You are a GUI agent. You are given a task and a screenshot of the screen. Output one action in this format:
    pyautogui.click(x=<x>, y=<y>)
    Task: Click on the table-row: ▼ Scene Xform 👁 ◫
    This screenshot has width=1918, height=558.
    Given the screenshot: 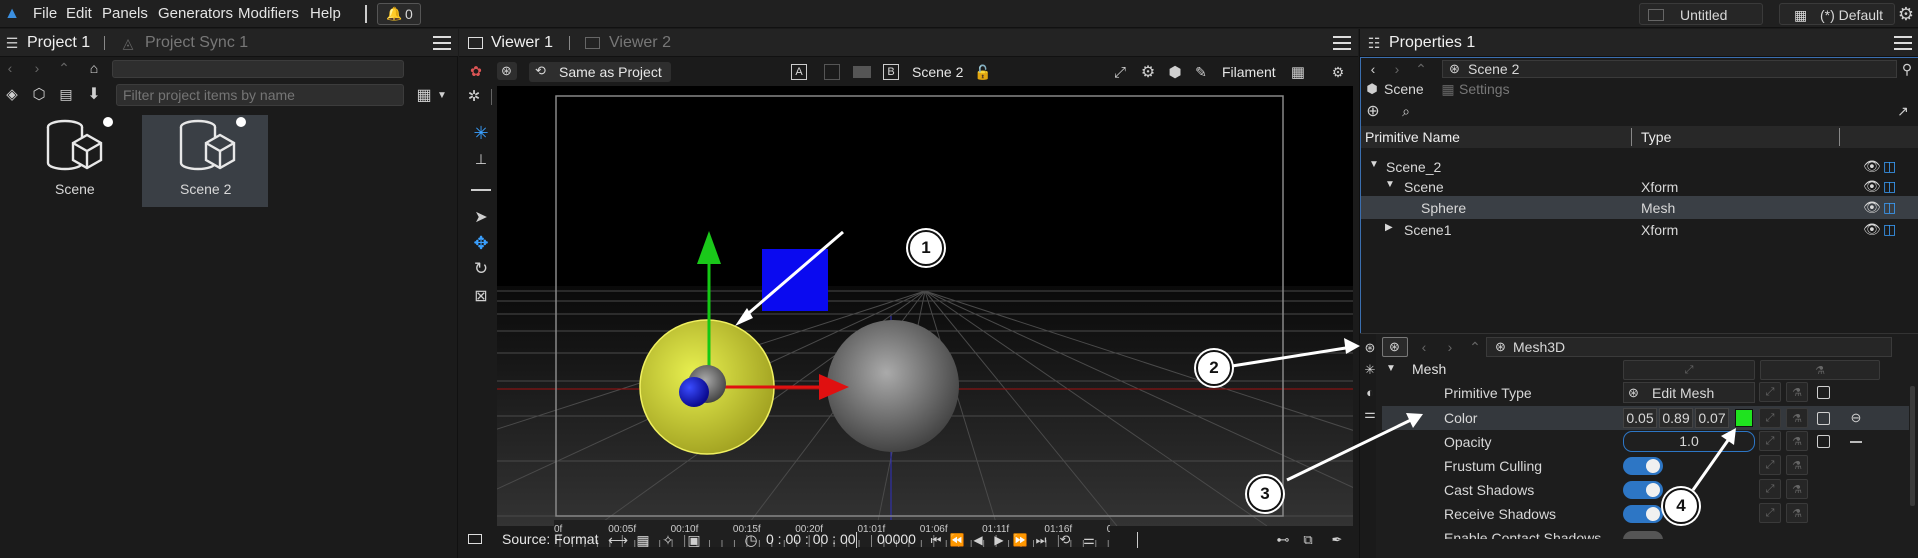 What is the action you would take?
    pyautogui.click(x=1639, y=187)
    